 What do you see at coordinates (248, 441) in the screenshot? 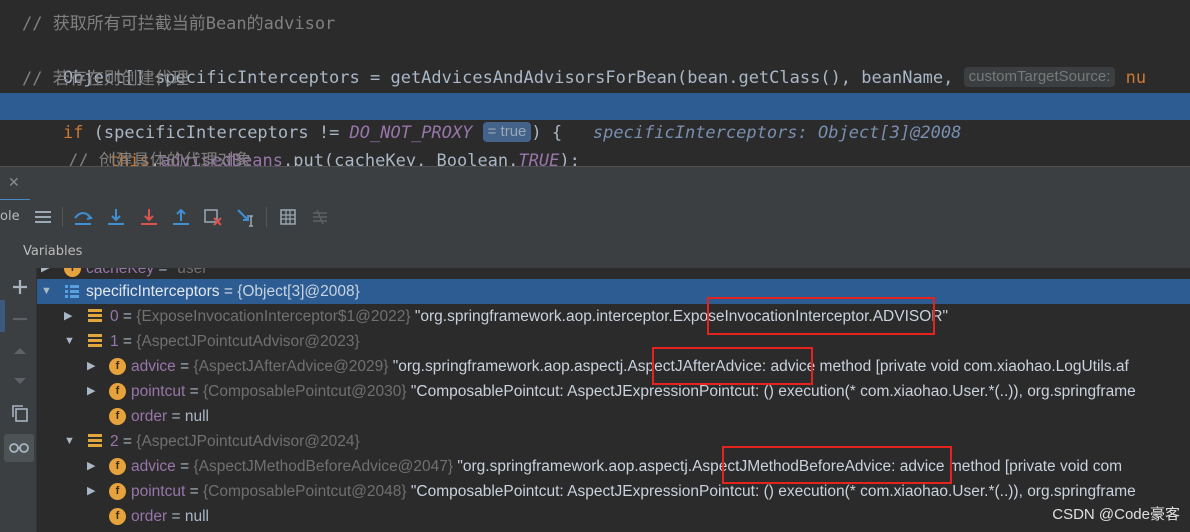
I see `var-ref: {AspectJPointcutAdvisor@2024}` at bounding box center [248, 441].